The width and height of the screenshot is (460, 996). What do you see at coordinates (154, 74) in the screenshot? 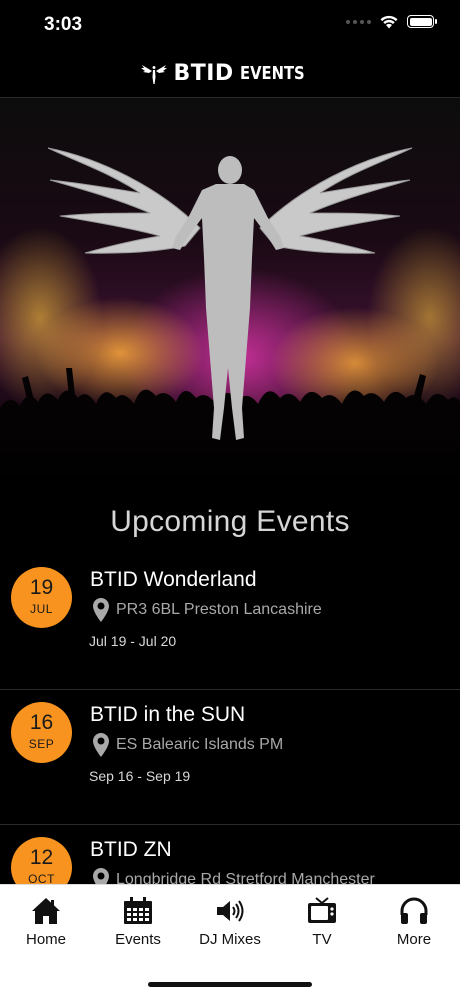
I see `winged-logo-icon` at bounding box center [154, 74].